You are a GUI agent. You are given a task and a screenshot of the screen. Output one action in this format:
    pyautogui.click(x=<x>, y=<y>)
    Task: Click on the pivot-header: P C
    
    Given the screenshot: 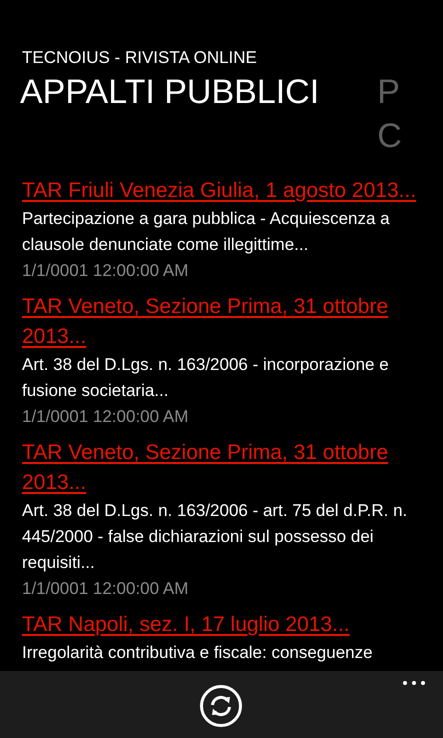 What is the action you would take?
    pyautogui.click(x=389, y=114)
    